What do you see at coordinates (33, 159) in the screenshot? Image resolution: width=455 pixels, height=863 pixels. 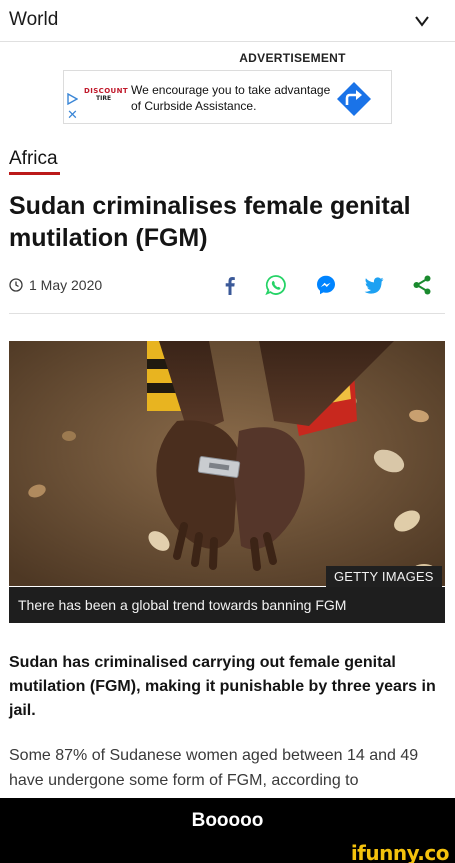 I see `article-category: Africa` at bounding box center [33, 159].